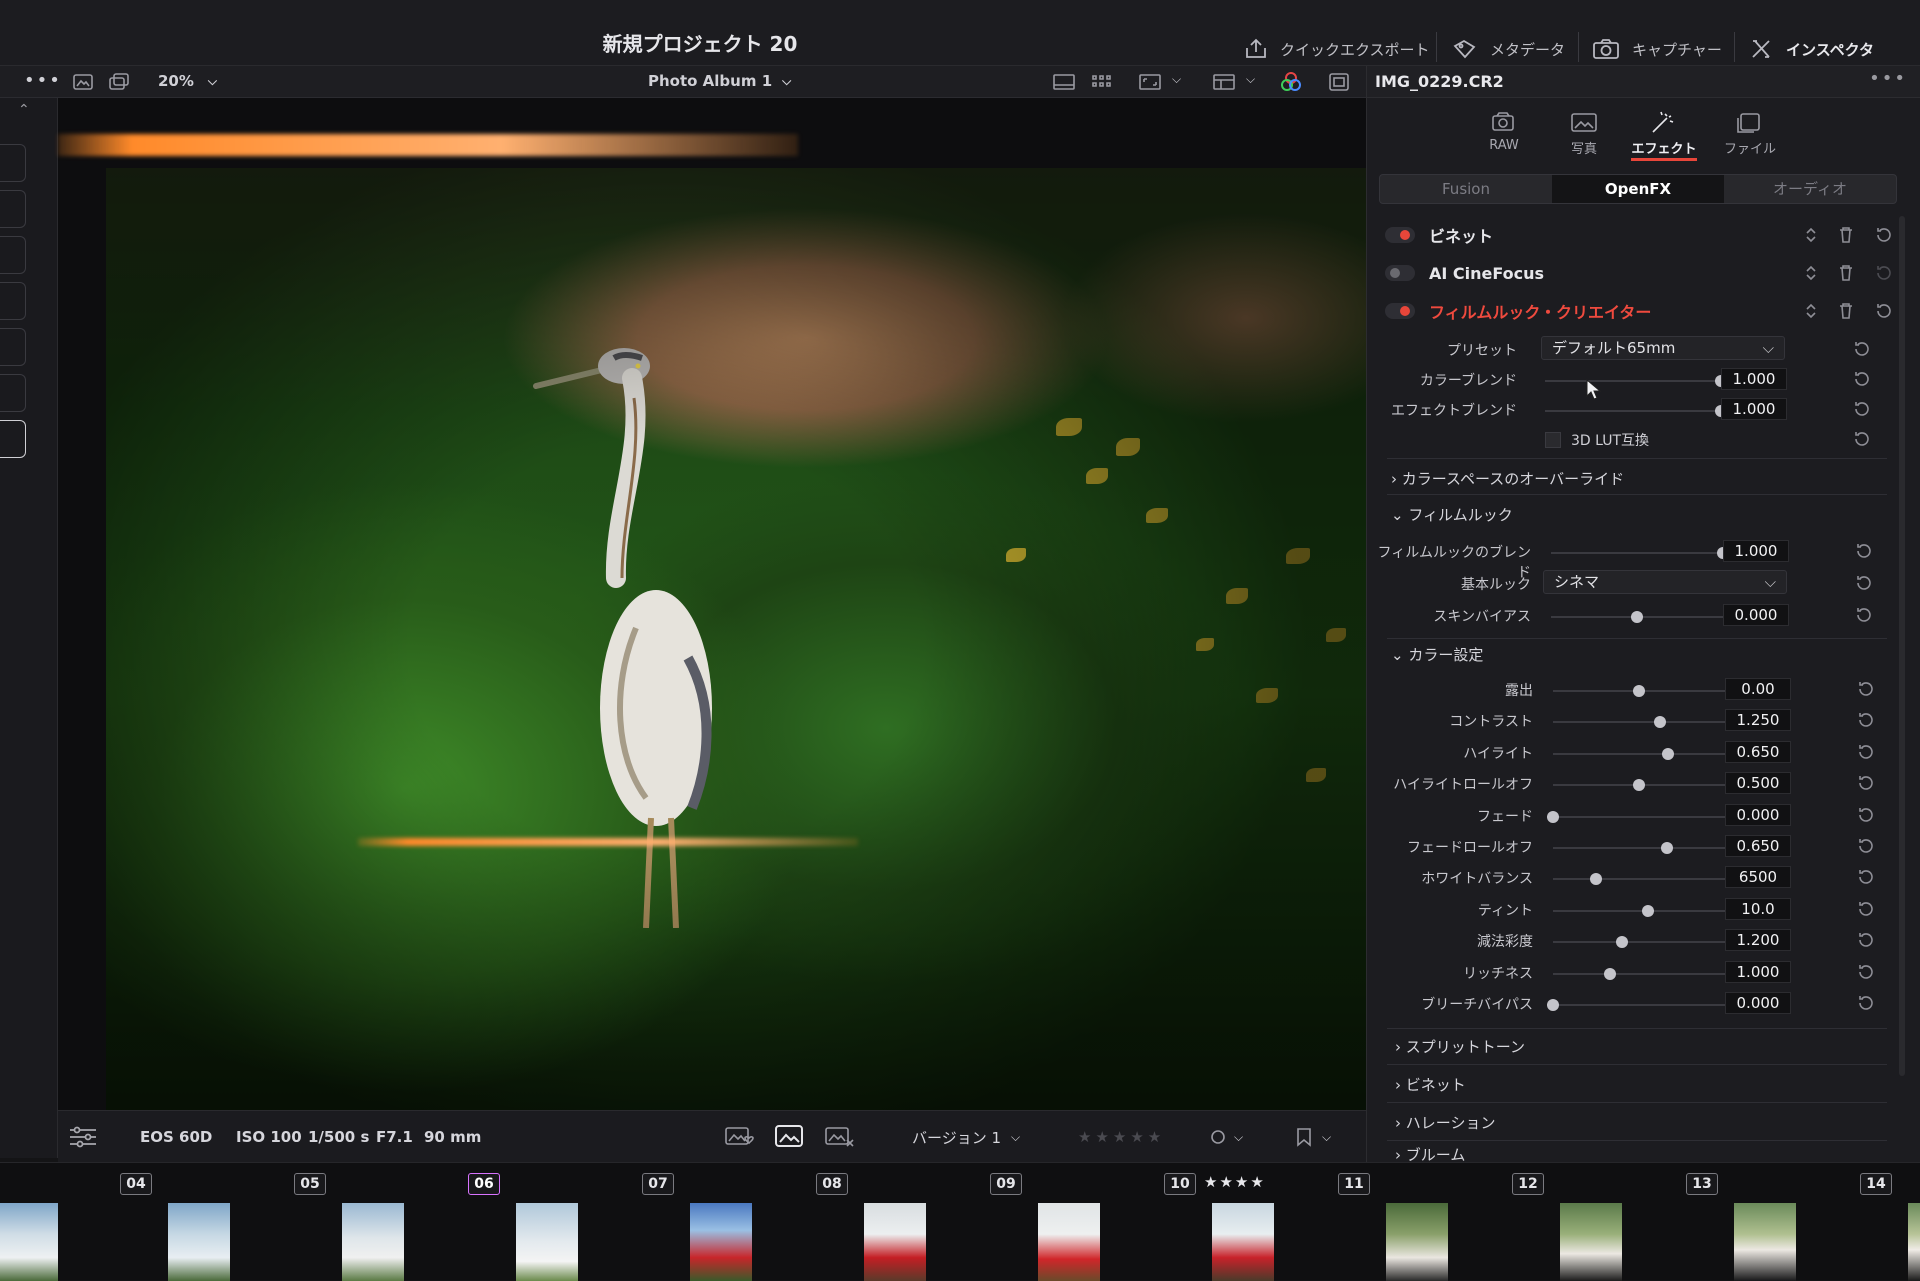 This screenshot has height=1281, width=1920. I want to click on clip-number: 11, so click(1354, 1184).